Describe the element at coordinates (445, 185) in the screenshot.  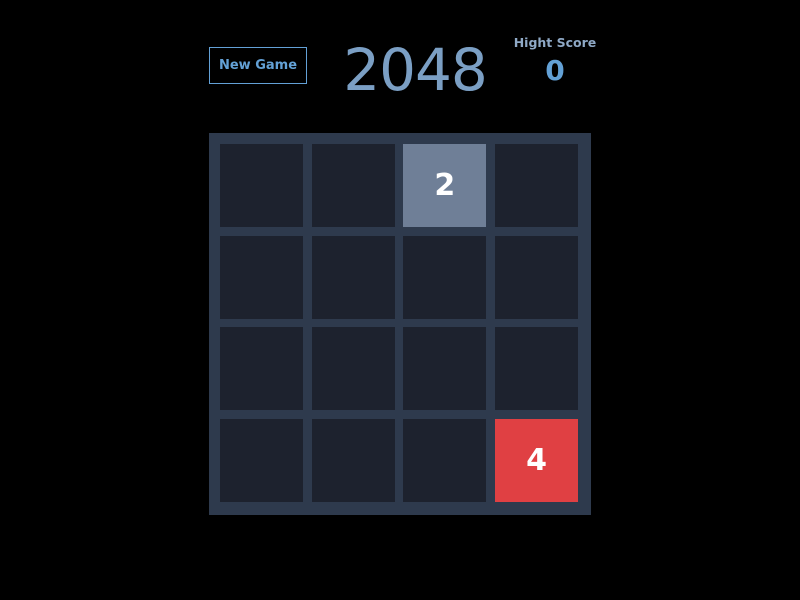
I see `tile-2: 2` at that location.